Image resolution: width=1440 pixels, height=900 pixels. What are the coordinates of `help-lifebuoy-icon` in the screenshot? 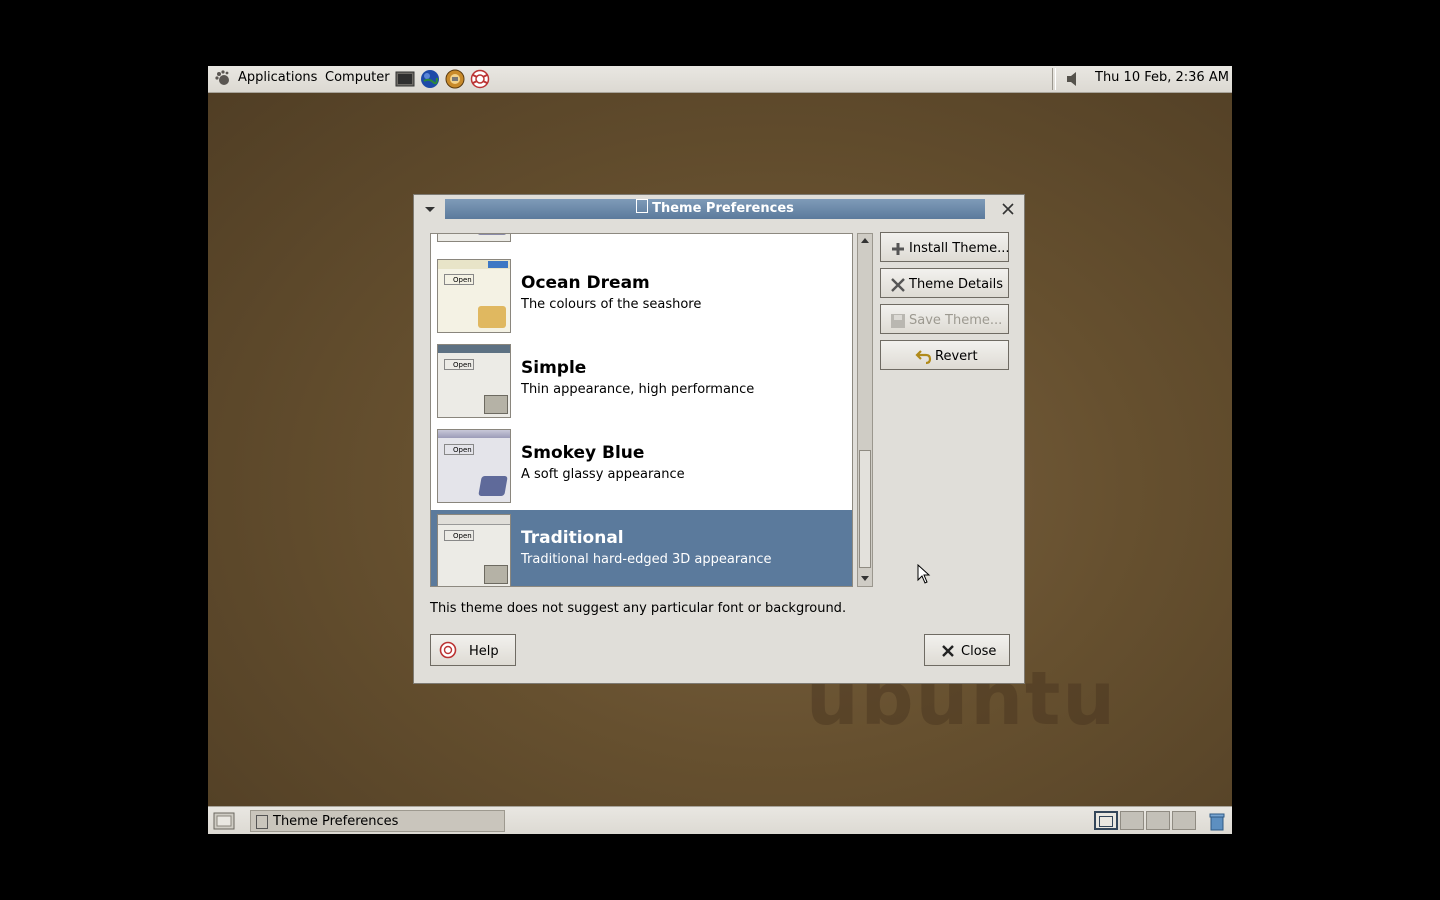 It's located at (448, 650).